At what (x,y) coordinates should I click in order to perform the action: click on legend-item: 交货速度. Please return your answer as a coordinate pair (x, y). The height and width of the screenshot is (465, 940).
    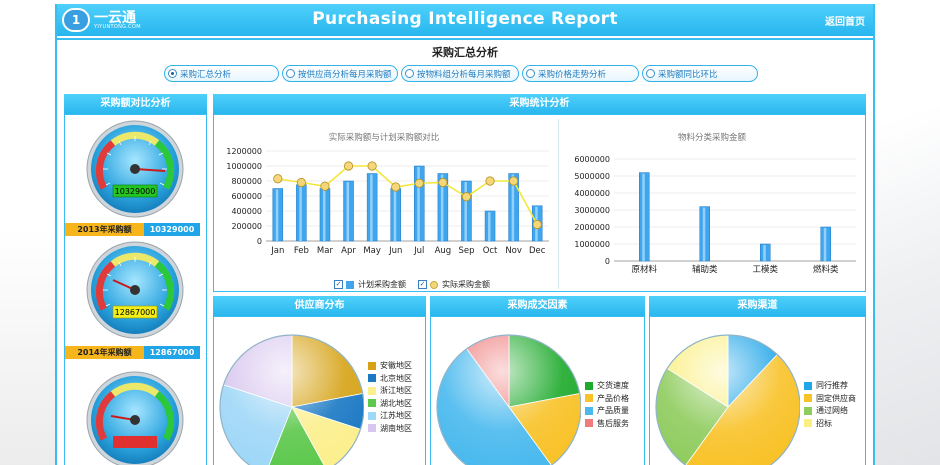
    Looking at the image, I should click on (607, 385).